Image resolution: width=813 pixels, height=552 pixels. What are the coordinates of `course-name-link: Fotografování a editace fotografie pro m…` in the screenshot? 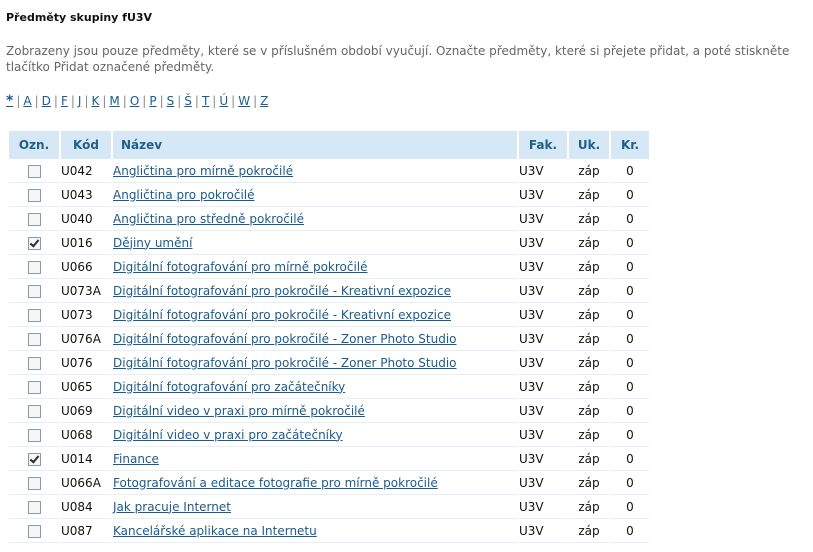 It's located at (275, 483).